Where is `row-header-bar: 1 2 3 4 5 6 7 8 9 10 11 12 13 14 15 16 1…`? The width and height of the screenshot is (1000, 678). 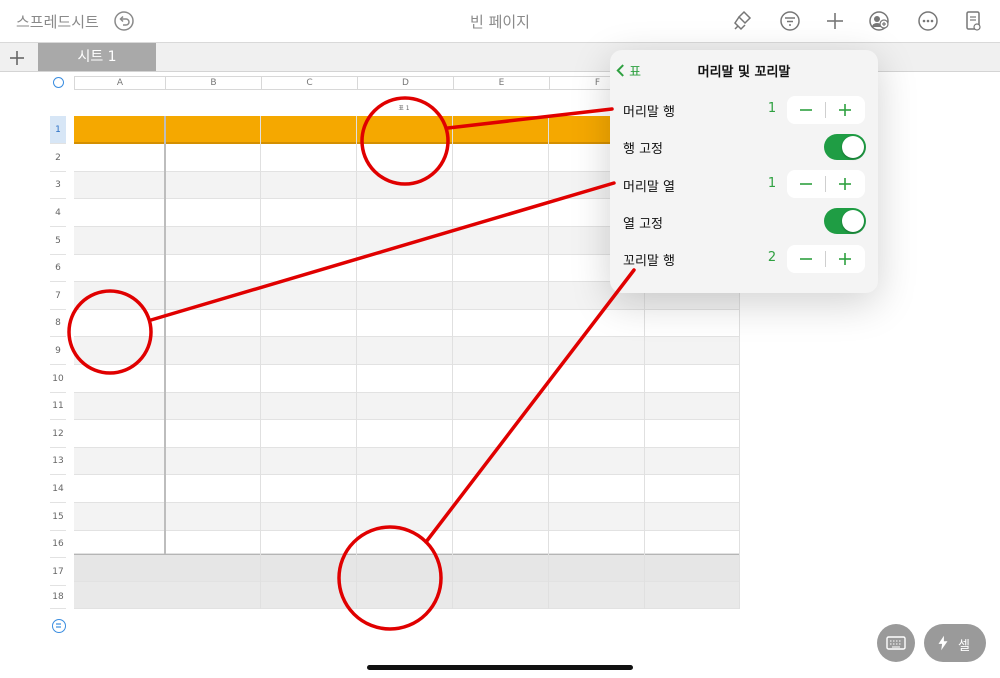
row-header-bar: 1 2 3 4 5 6 7 8 9 10 11 12 13 14 15 16 1… is located at coordinates (58, 353).